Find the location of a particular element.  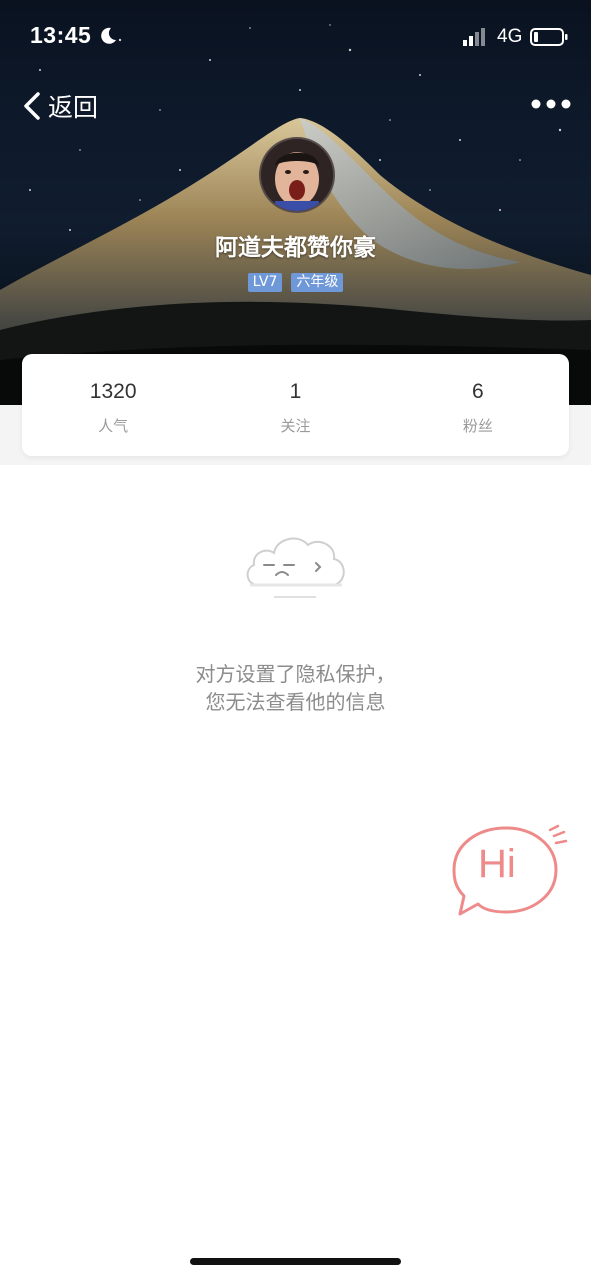

stat-value: 6 is located at coordinates (477, 391).